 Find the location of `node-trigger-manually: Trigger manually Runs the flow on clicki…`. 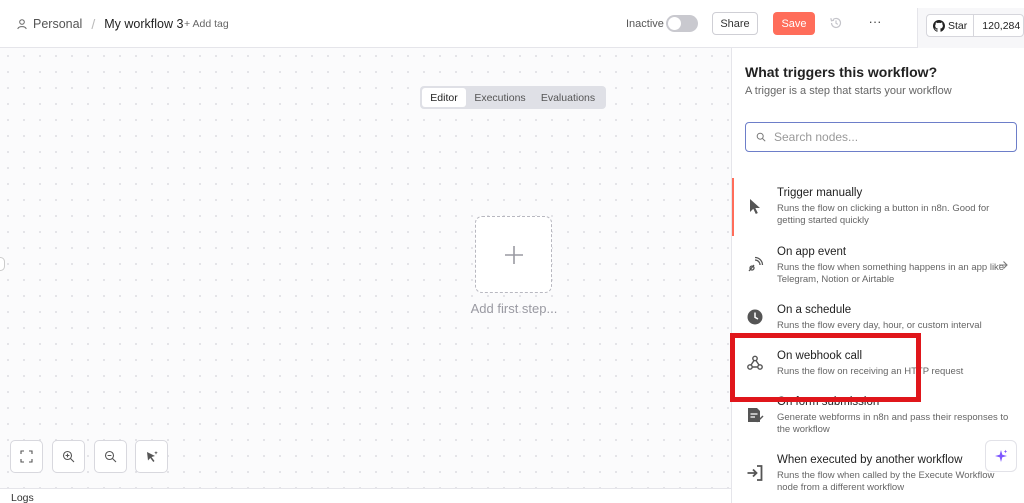

node-trigger-manually: Trigger manually Runs the flow on clicki… is located at coordinates (878, 210).